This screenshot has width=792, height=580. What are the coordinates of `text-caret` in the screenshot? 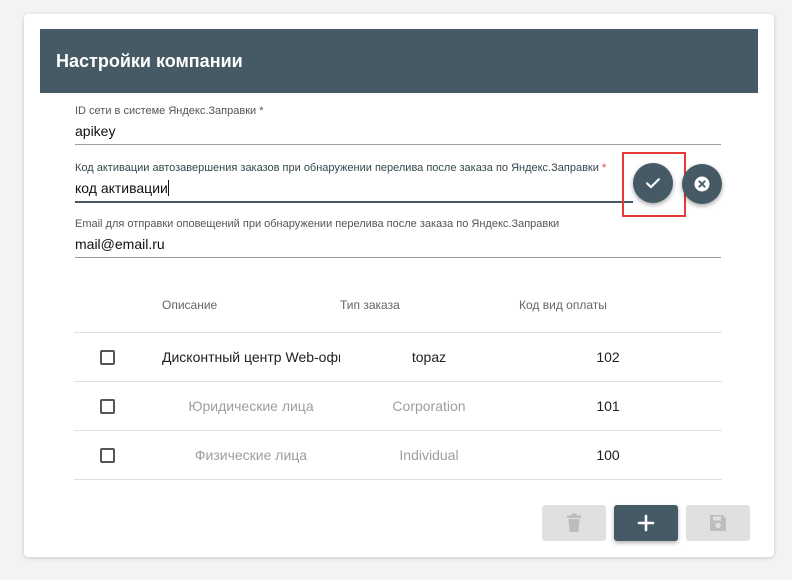 It's located at (168, 188).